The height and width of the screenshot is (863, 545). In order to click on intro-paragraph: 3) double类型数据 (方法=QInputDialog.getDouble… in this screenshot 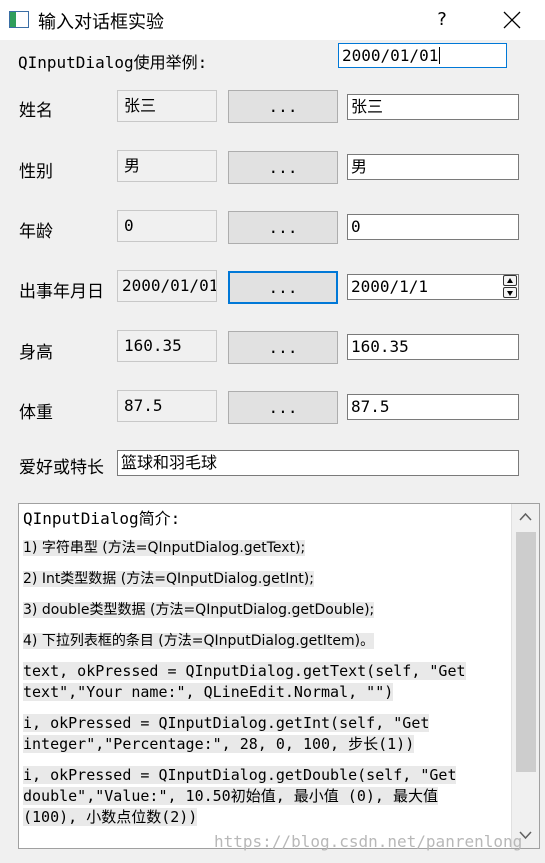, I will do `click(199, 610)`.